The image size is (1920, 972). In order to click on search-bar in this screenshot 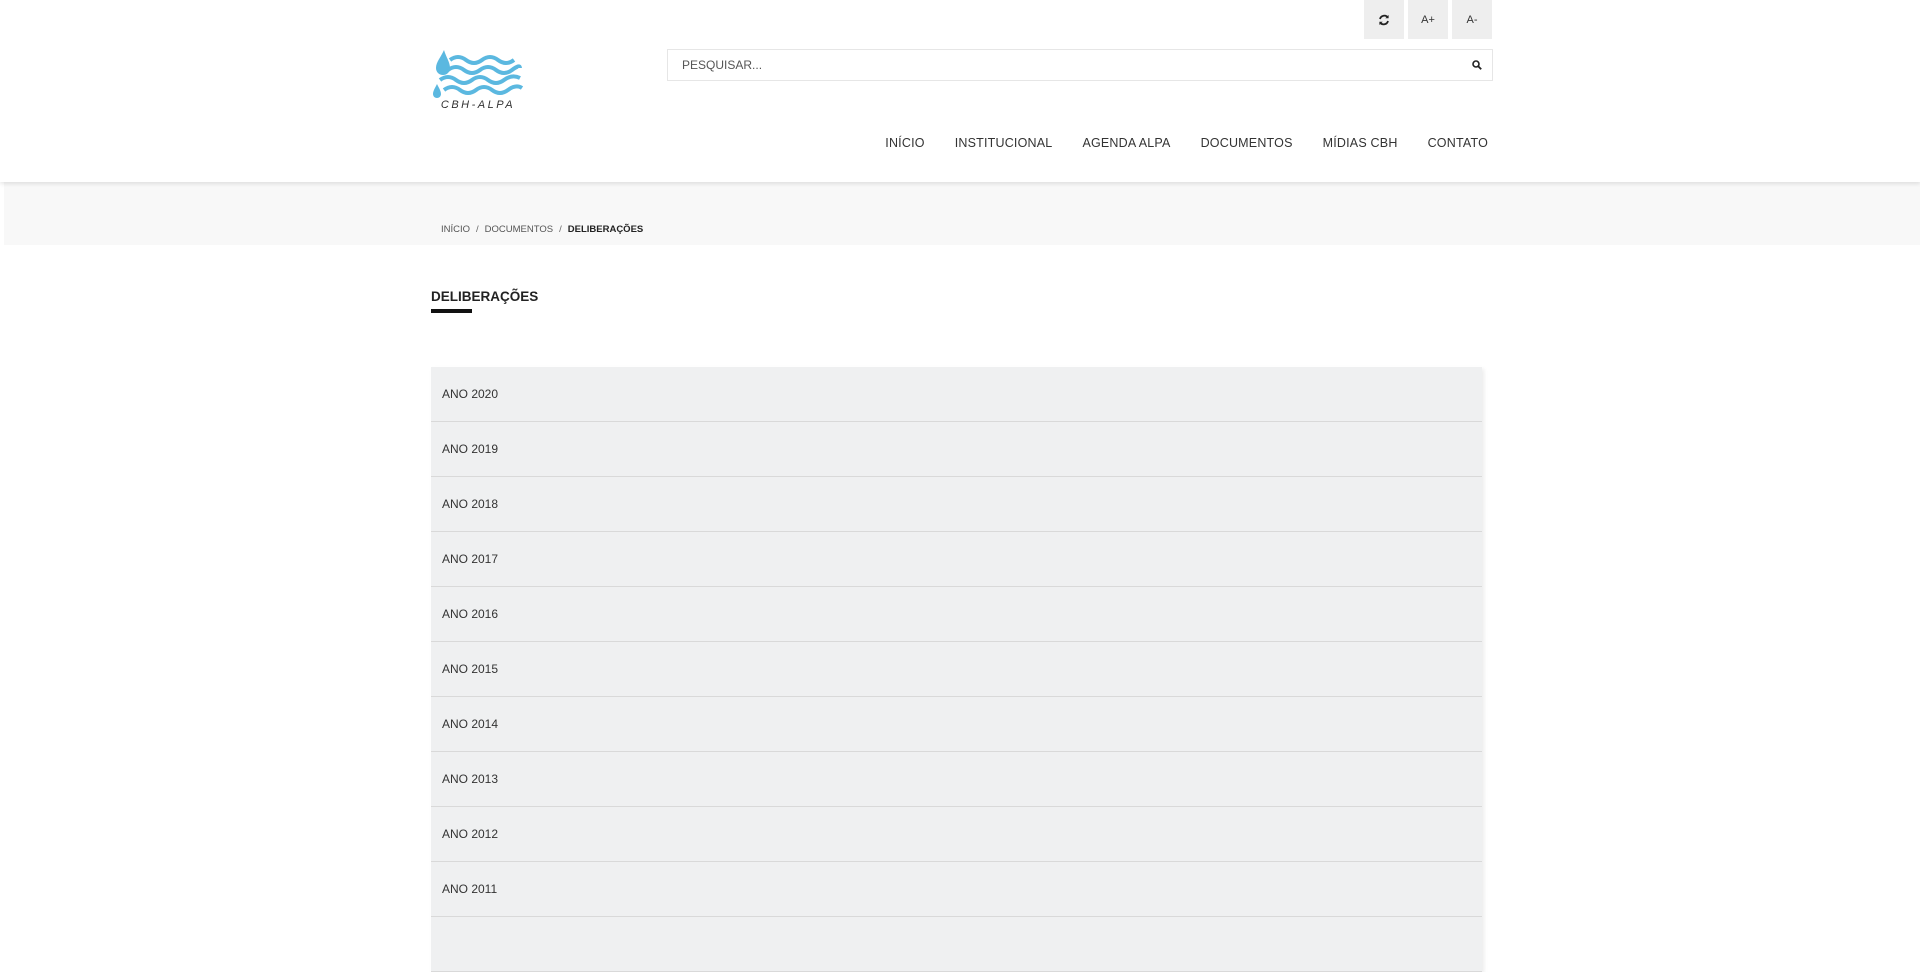, I will do `click(1080, 65)`.